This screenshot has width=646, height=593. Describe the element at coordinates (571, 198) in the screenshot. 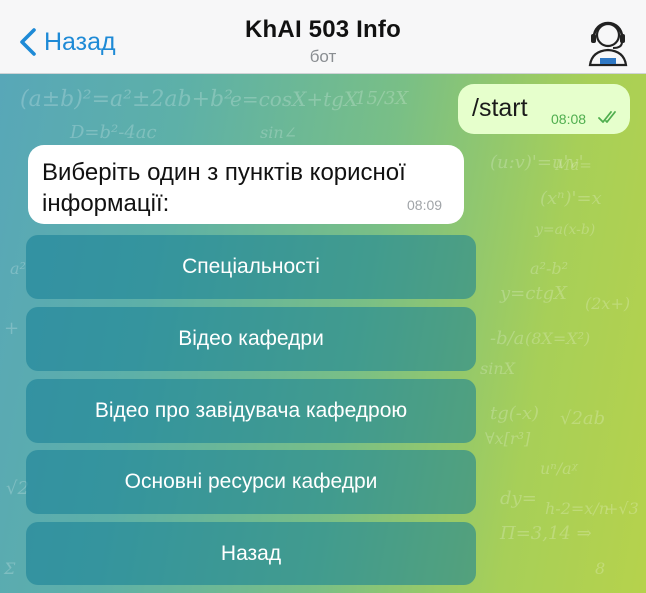

I see `svg-text: (xⁿ)'=x` at that location.